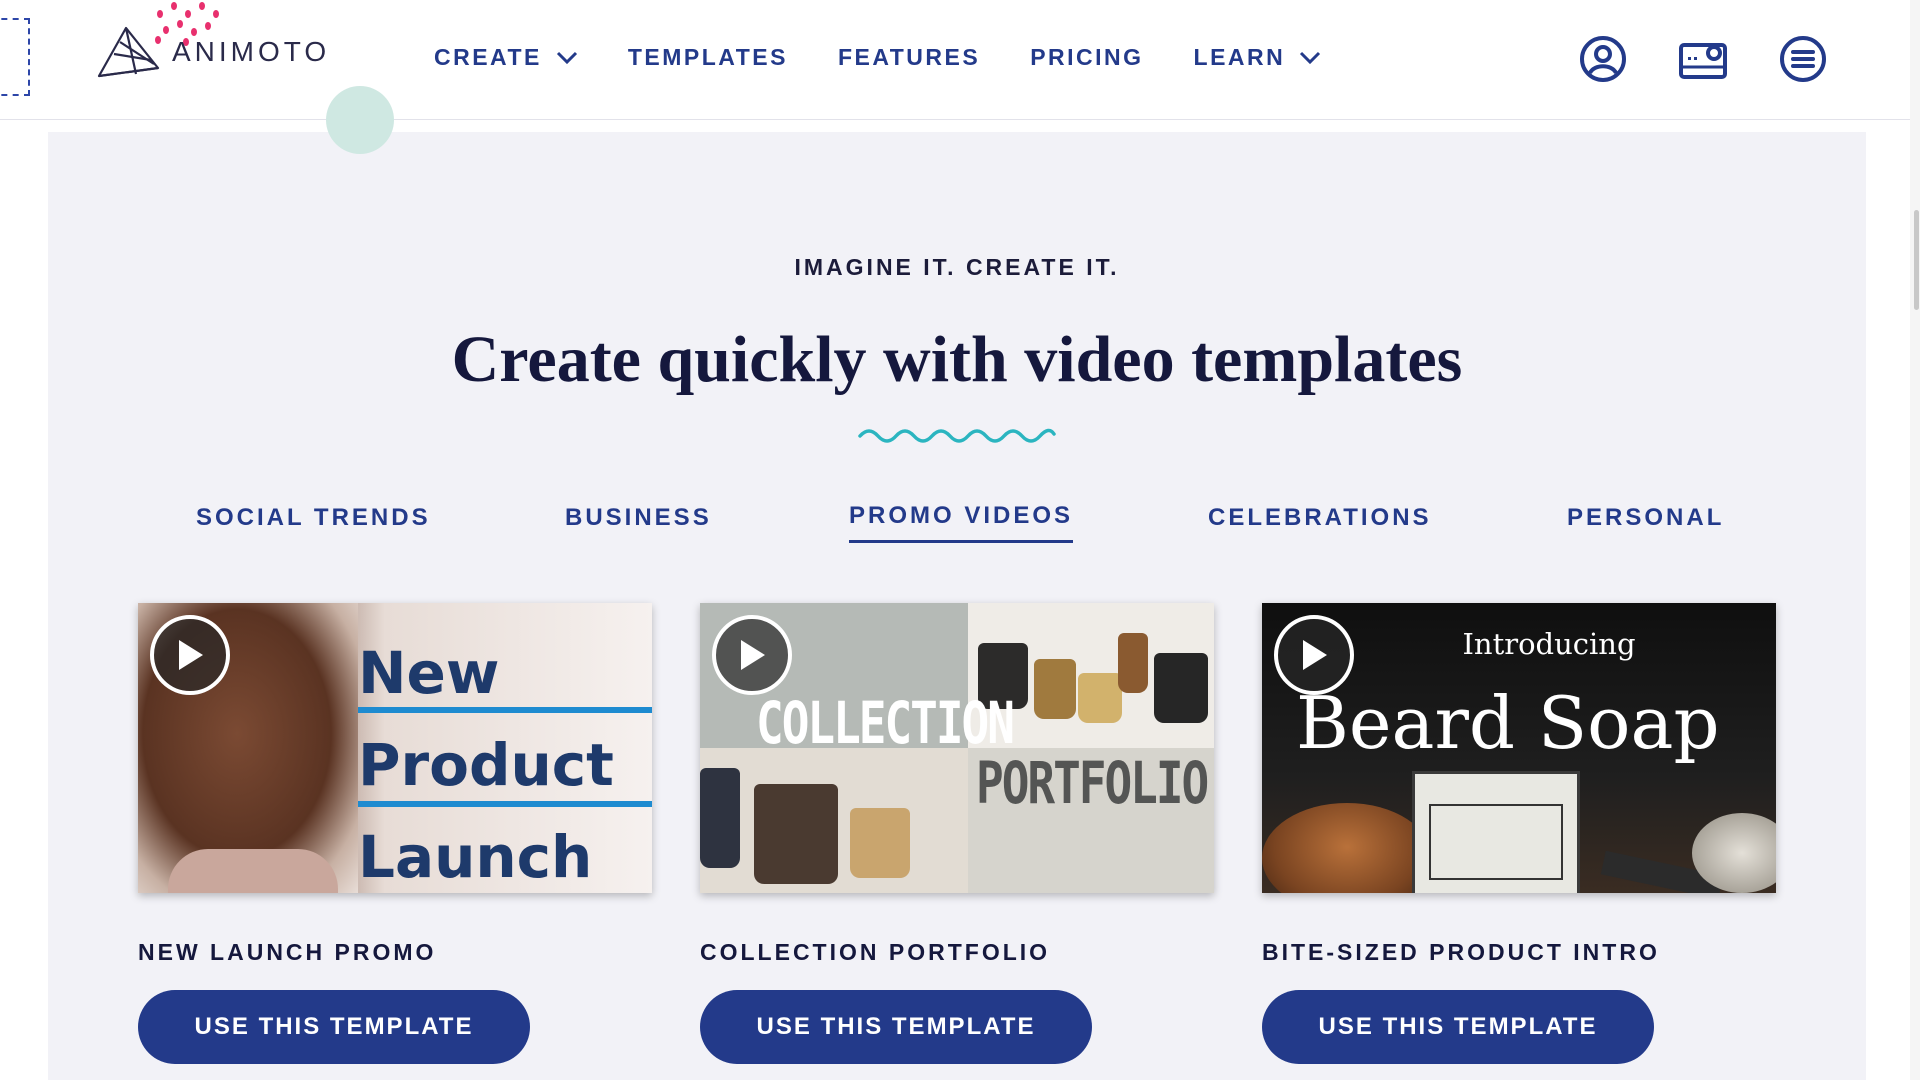 This screenshot has width=1920, height=1080. What do you see at coordinates (957, 267) in the screenshot?
I see `section-eyebrow: IMAGINE IT. CREATE IT.` at bounding box center [957, 267].